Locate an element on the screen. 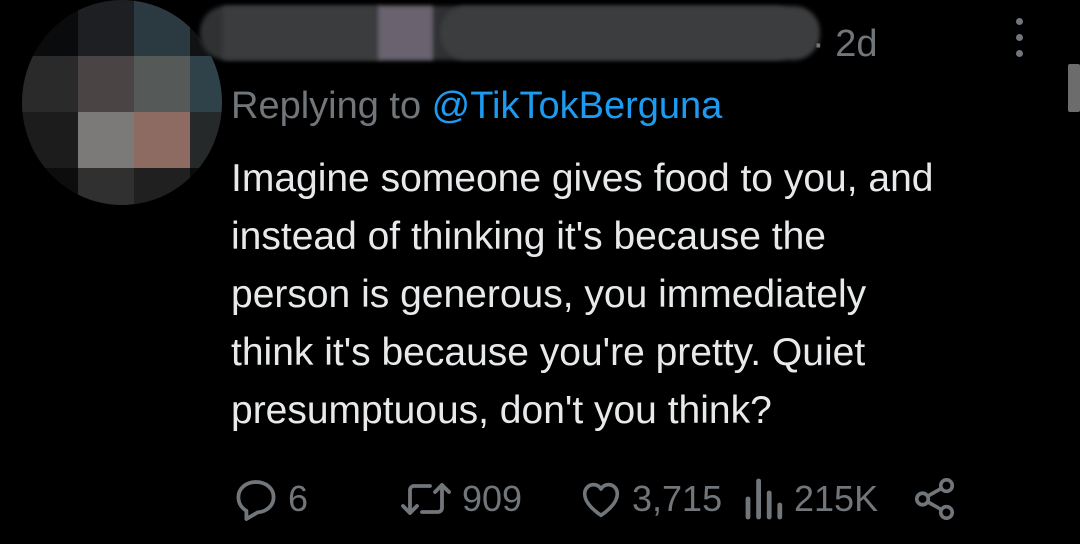 The image size is (1080, 544). share-icon is located at coordinates (934, 499).